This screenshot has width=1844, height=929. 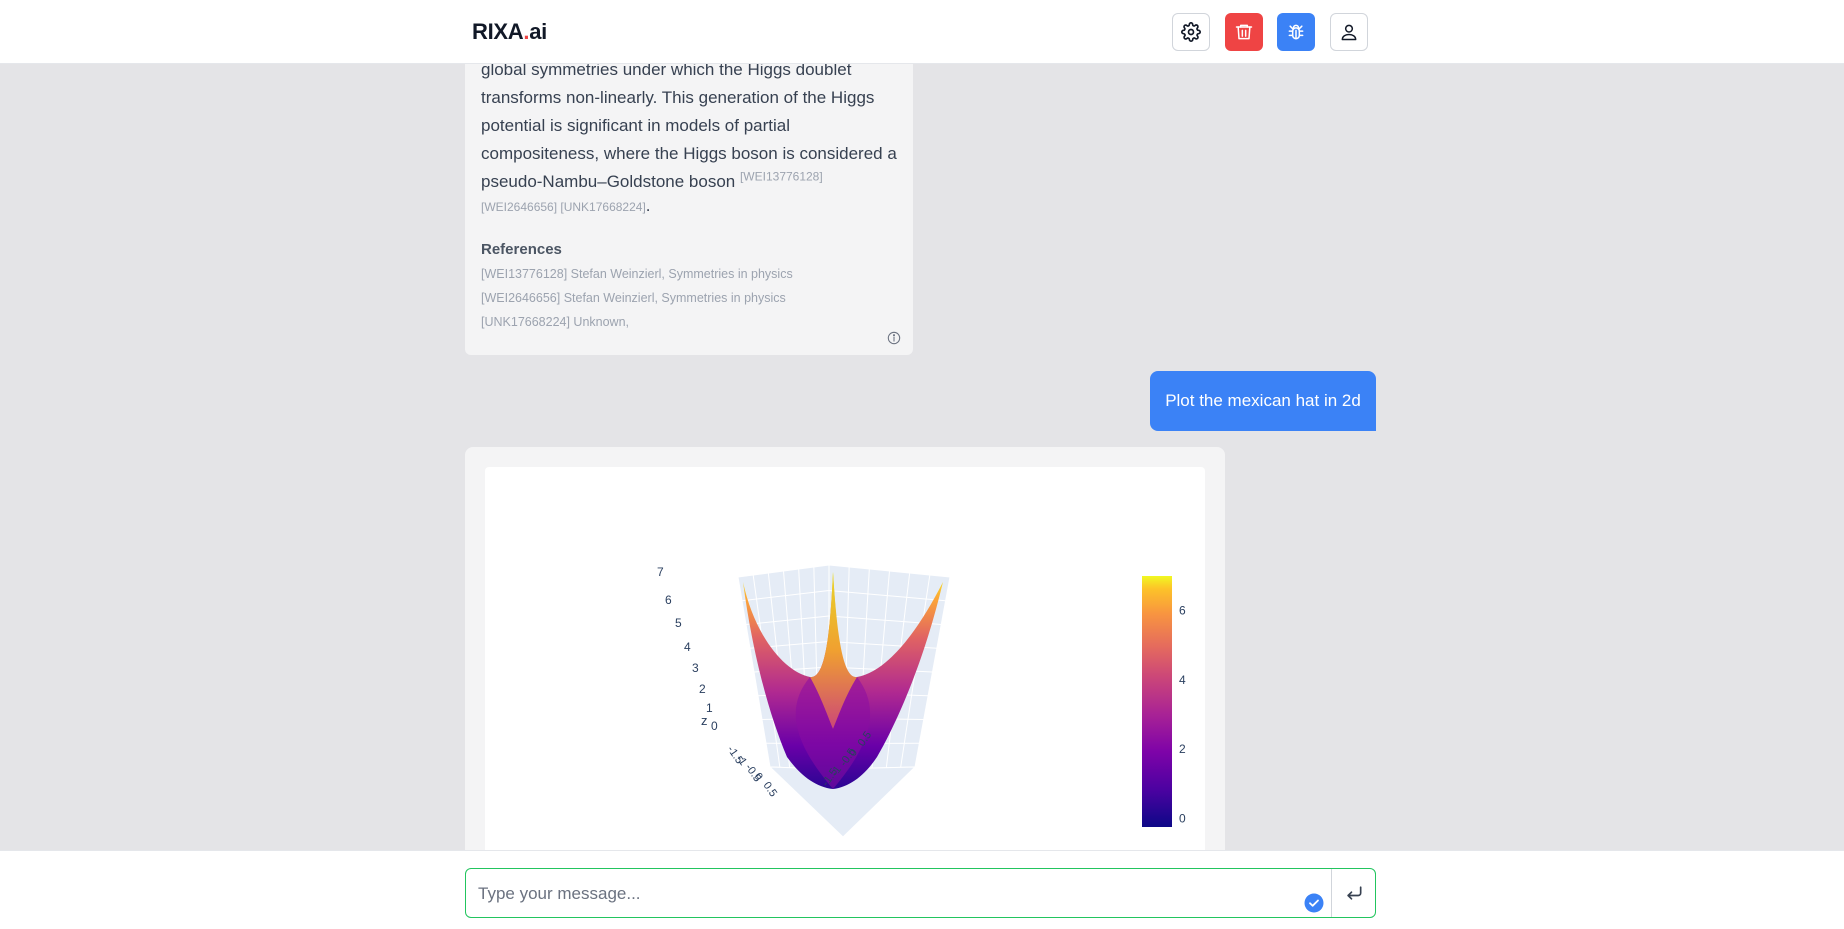 I want to click on trash-icon, so click(x=1244, y=32).